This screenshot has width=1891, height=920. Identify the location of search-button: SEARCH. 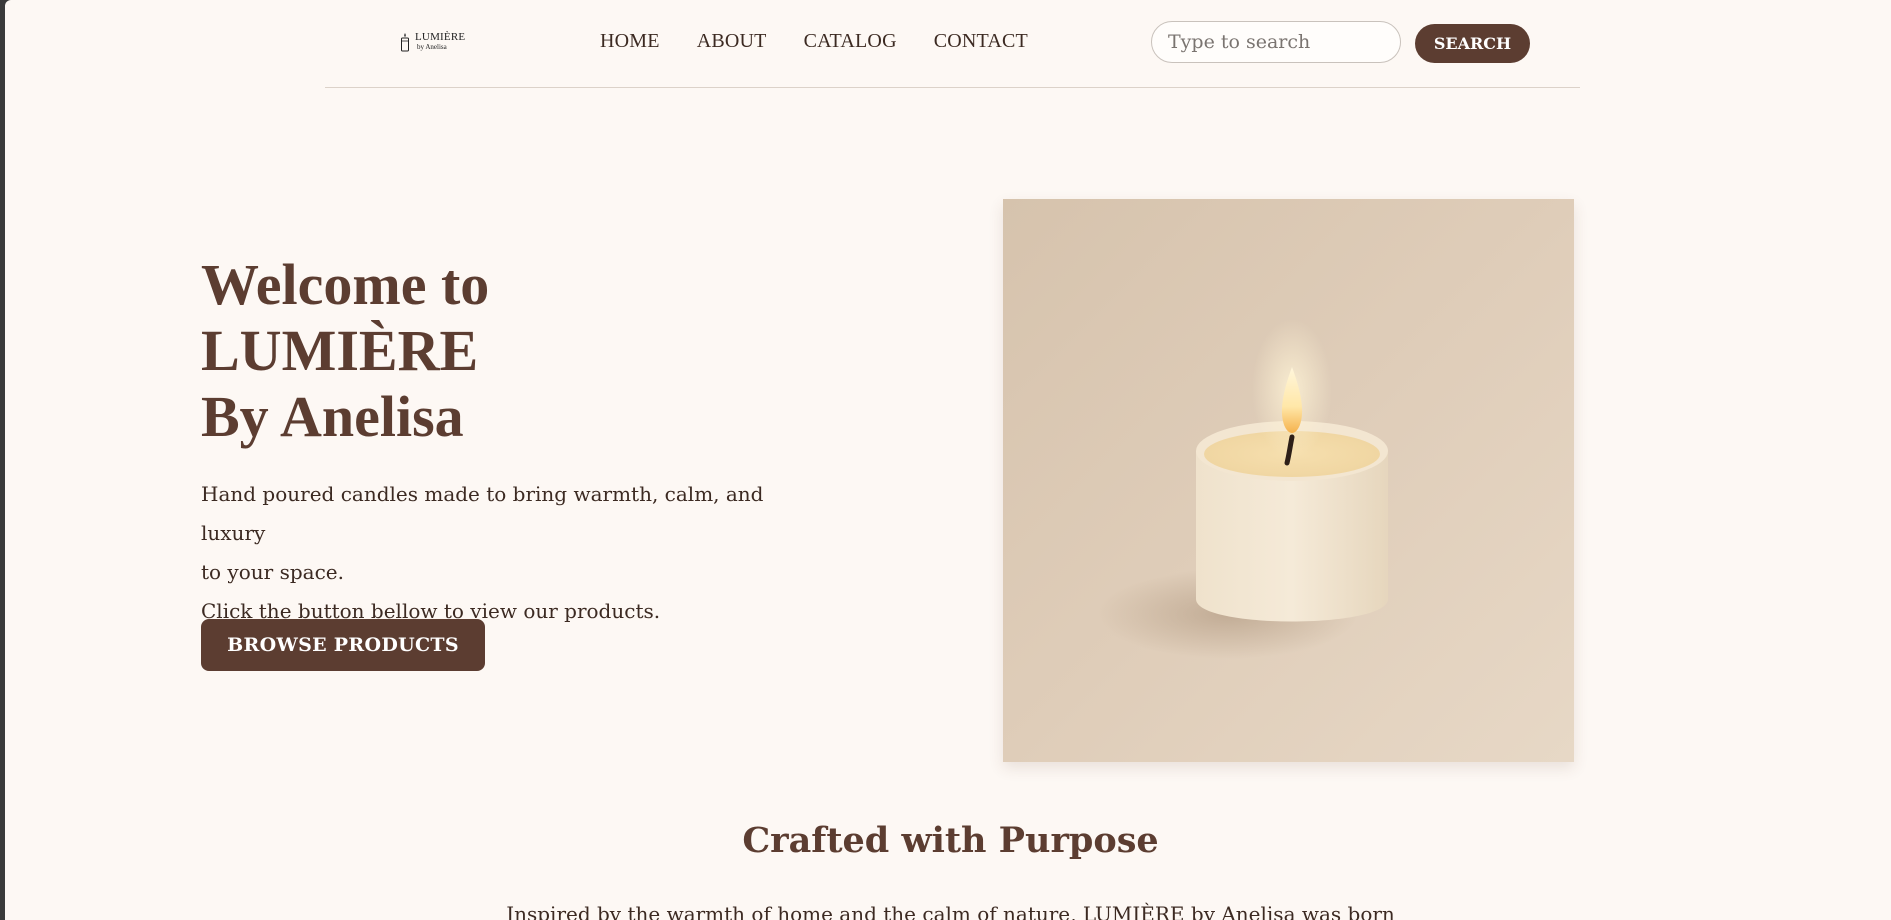
(1472, 43).